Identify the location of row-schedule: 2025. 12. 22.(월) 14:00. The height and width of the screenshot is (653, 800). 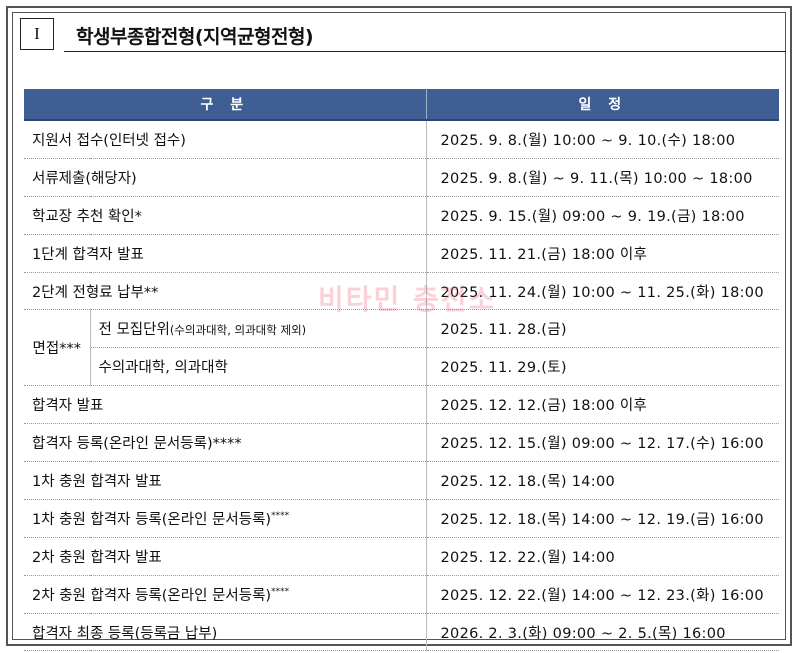
(603, 556).